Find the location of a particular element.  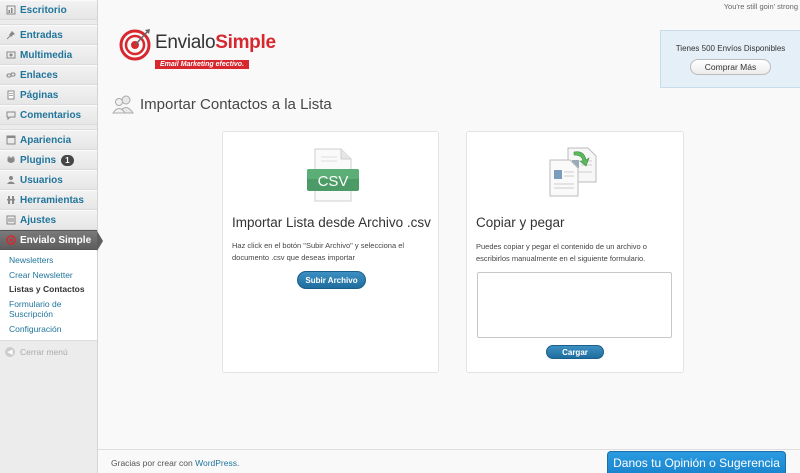

menu-label: Comentarios is located at coordinates (51, 115).